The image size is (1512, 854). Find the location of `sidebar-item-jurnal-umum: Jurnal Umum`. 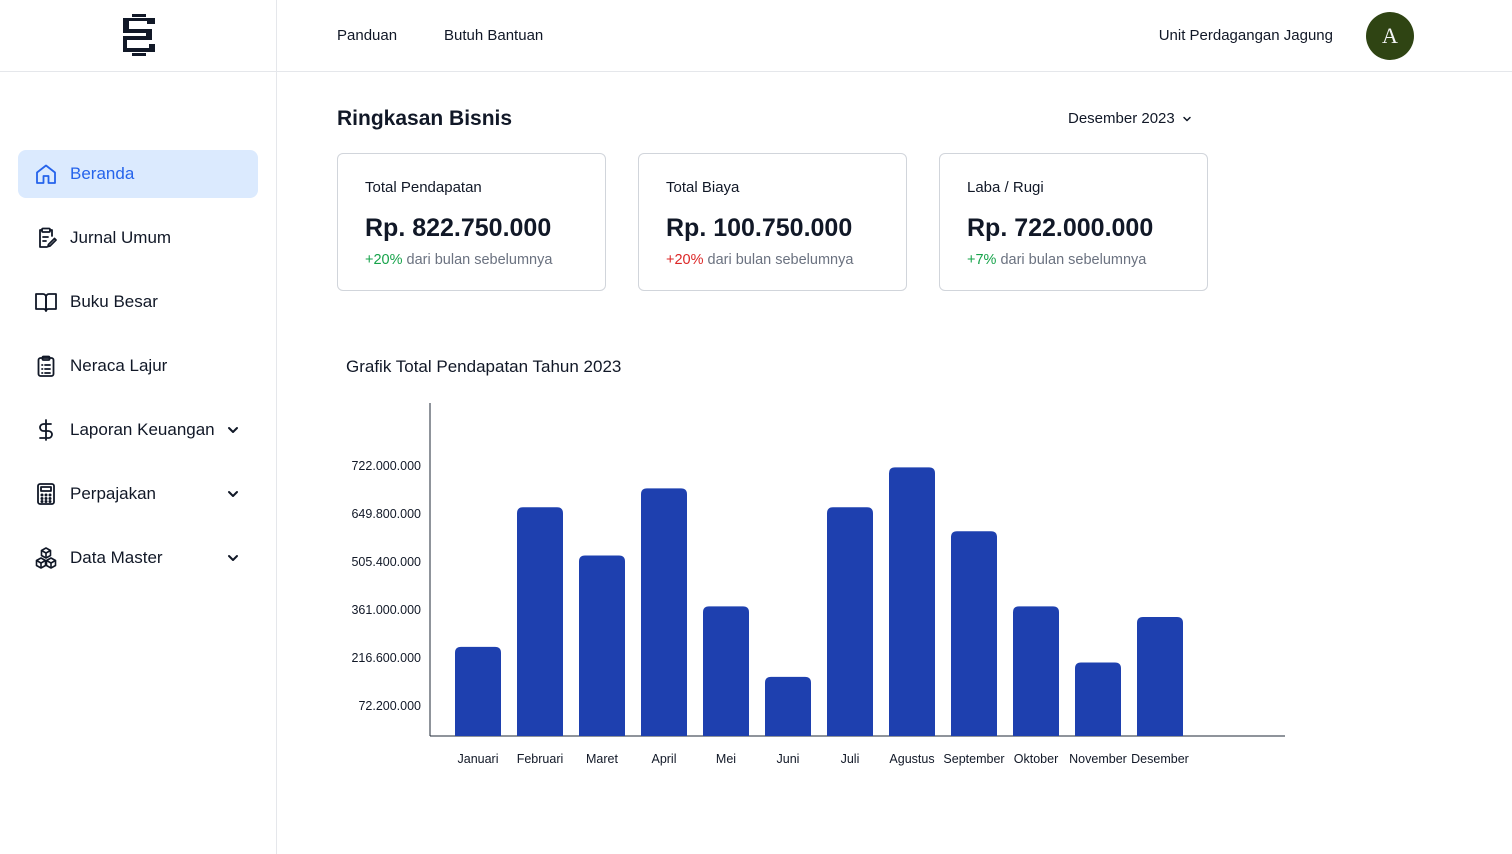

sidebar-item-jurnal-umum: Jurnal Umum is located at coordinates (138, 238).